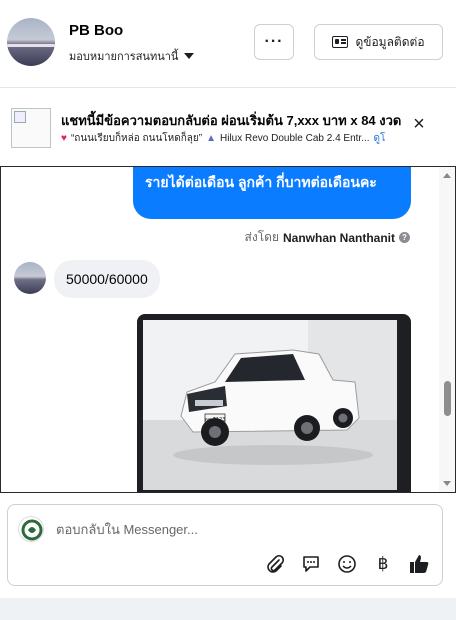  I want to click on heart-emoji-icon: ♥, so click(64, 138).